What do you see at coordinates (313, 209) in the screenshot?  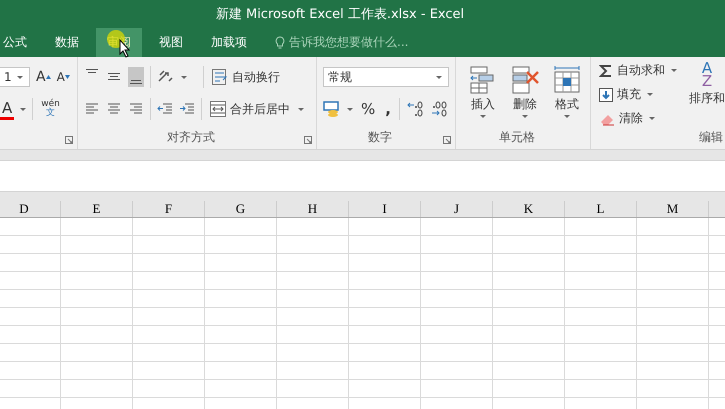 I see `column-header: H` at bounding box center [313, 209].